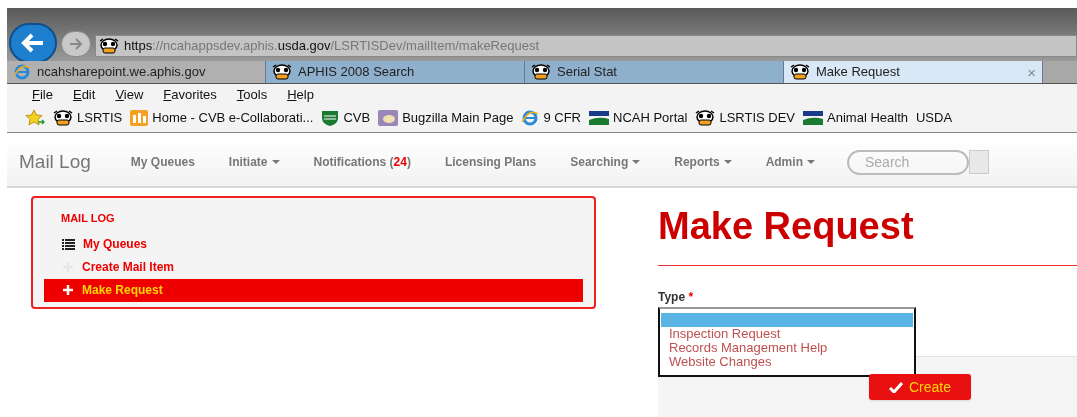  What do you see at coordinates (790, 162) in the screenshot?
I see `nav-link: Admin` at bounding box center [790, 162].